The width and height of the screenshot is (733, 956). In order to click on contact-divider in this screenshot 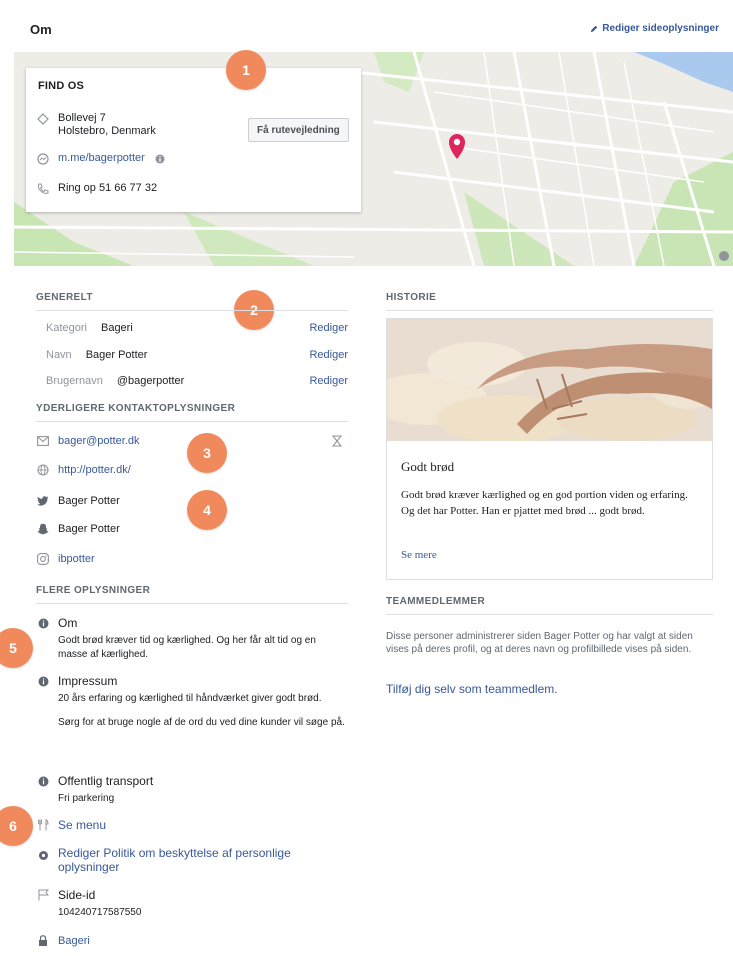, I will do `click(192, 421)`.